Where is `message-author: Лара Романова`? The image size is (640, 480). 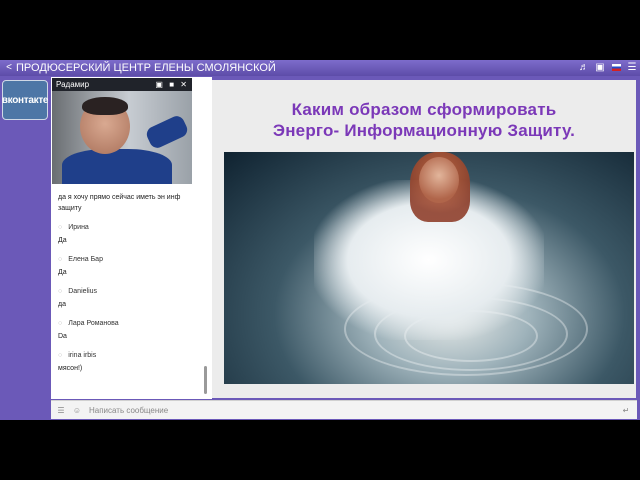 message-author: Лара Романова is located at coordinates (93, 323).